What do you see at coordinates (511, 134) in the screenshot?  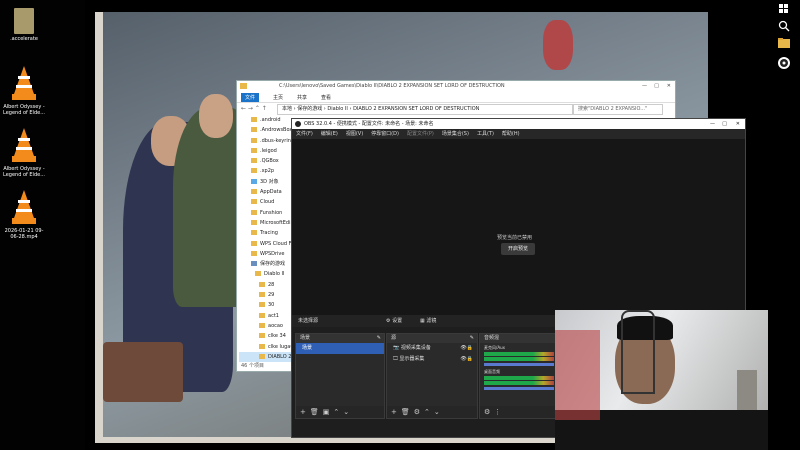 I see `menu-help: 帮助(H)` at bounding box center [511, 134].